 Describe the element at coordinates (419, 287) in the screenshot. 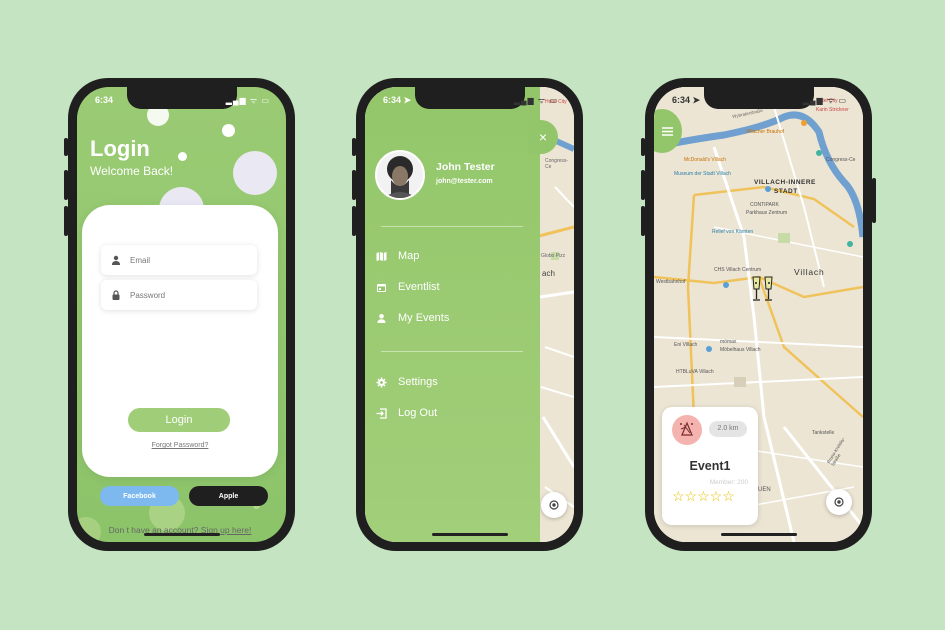

I see `menu-item-label: Eventlist` at that location.